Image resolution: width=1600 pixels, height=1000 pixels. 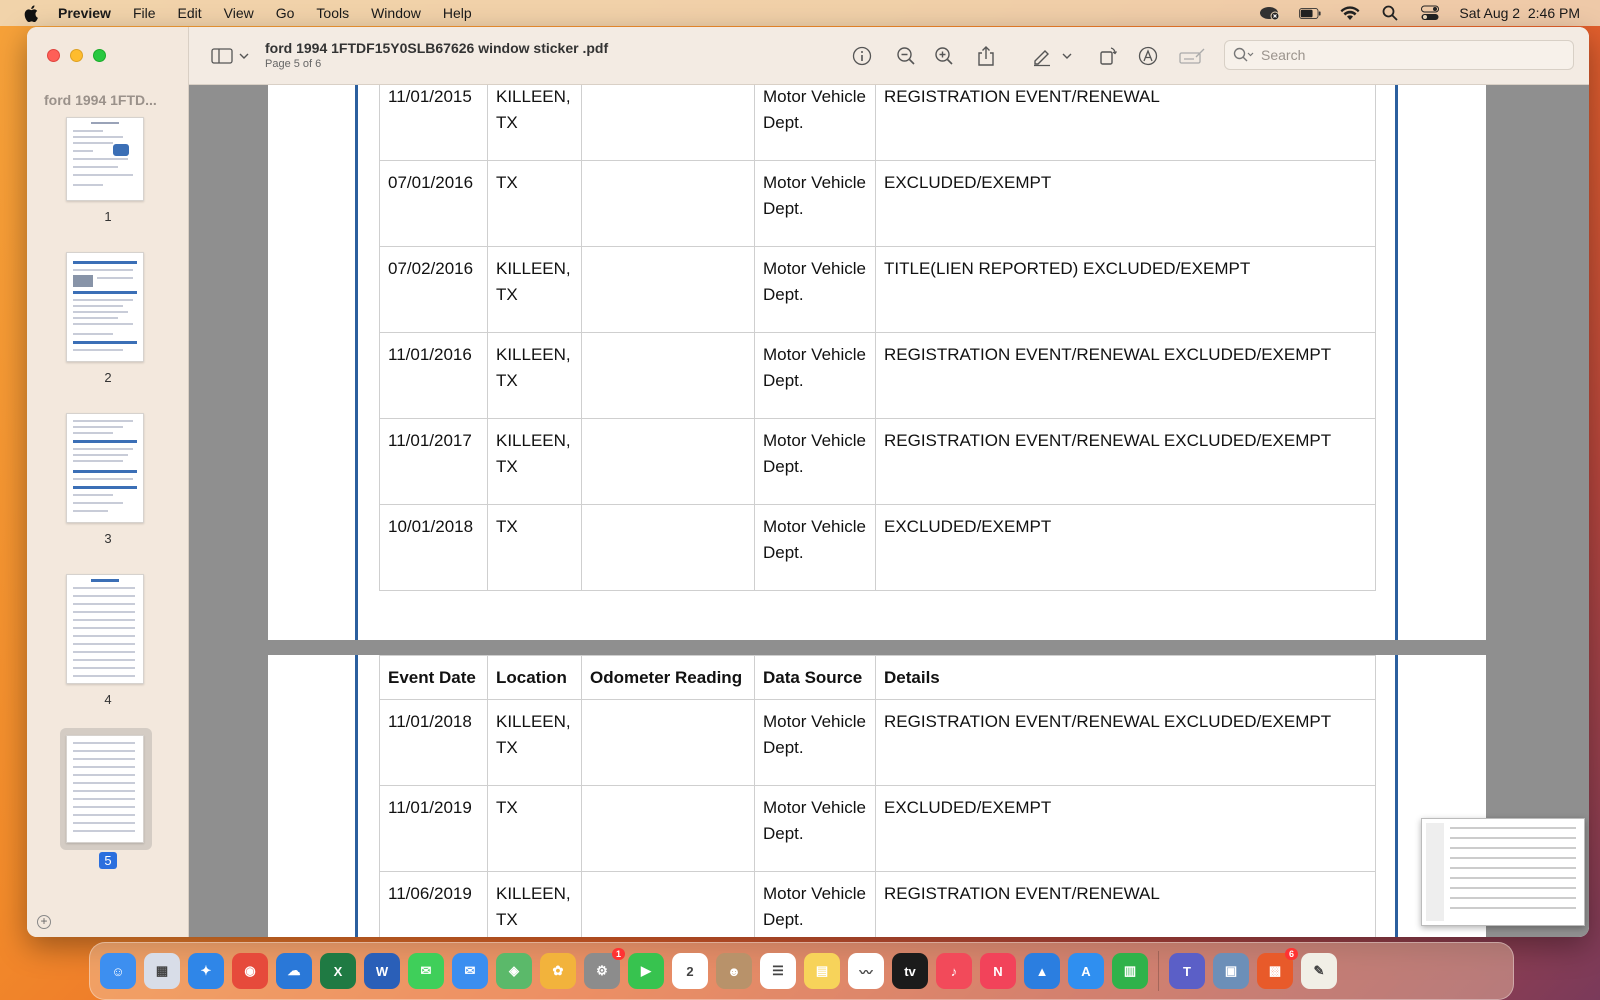 What do you see at coordinates (910, 971) in the screenshot?
I see `dock-tv-icon: tv` at bounding box center [910, 971].